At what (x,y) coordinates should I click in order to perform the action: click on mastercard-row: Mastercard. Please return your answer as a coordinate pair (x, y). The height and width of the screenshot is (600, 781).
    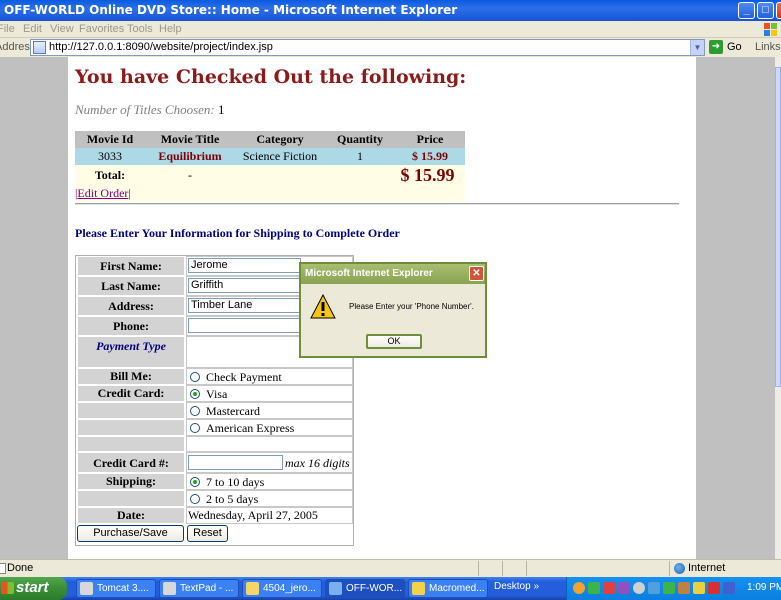
    Looking at the image, I should click on (214, 410).